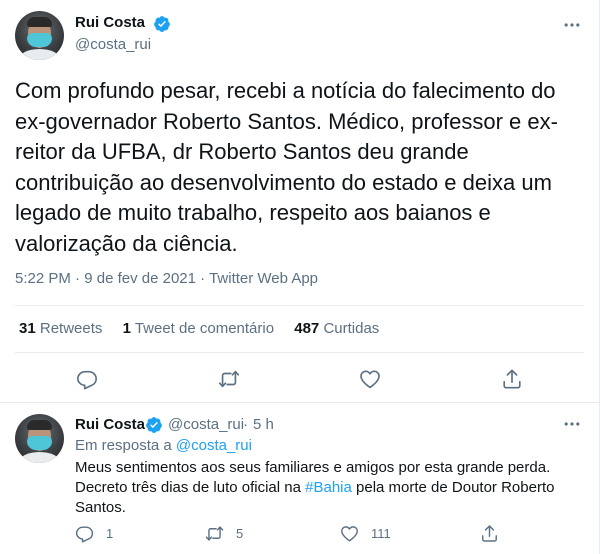 The image size is (600, 554). What do you see at coordinates (123, 445) in the screenshot?
I see `replying-to-label: Em resposta a` at bounding box center [123, 445].